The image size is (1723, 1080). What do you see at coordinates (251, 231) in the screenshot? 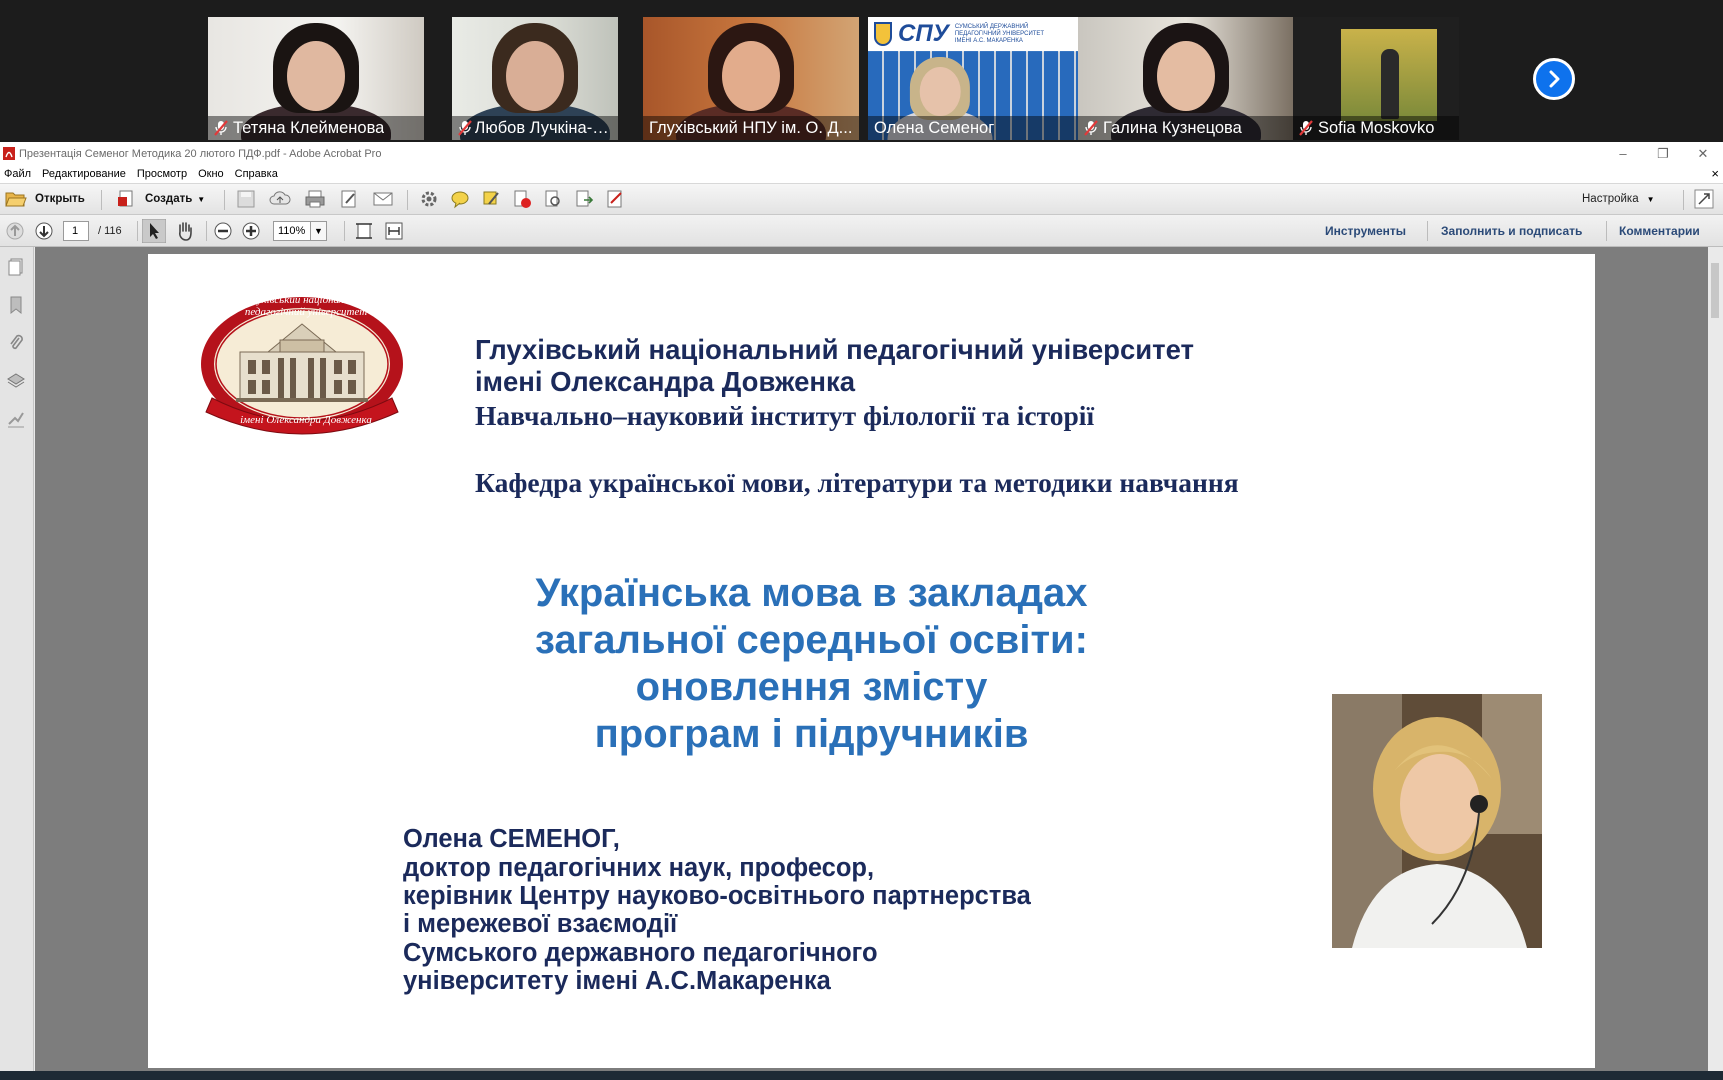
I see `zoom-in-icon` at bounding box center [251, 231].